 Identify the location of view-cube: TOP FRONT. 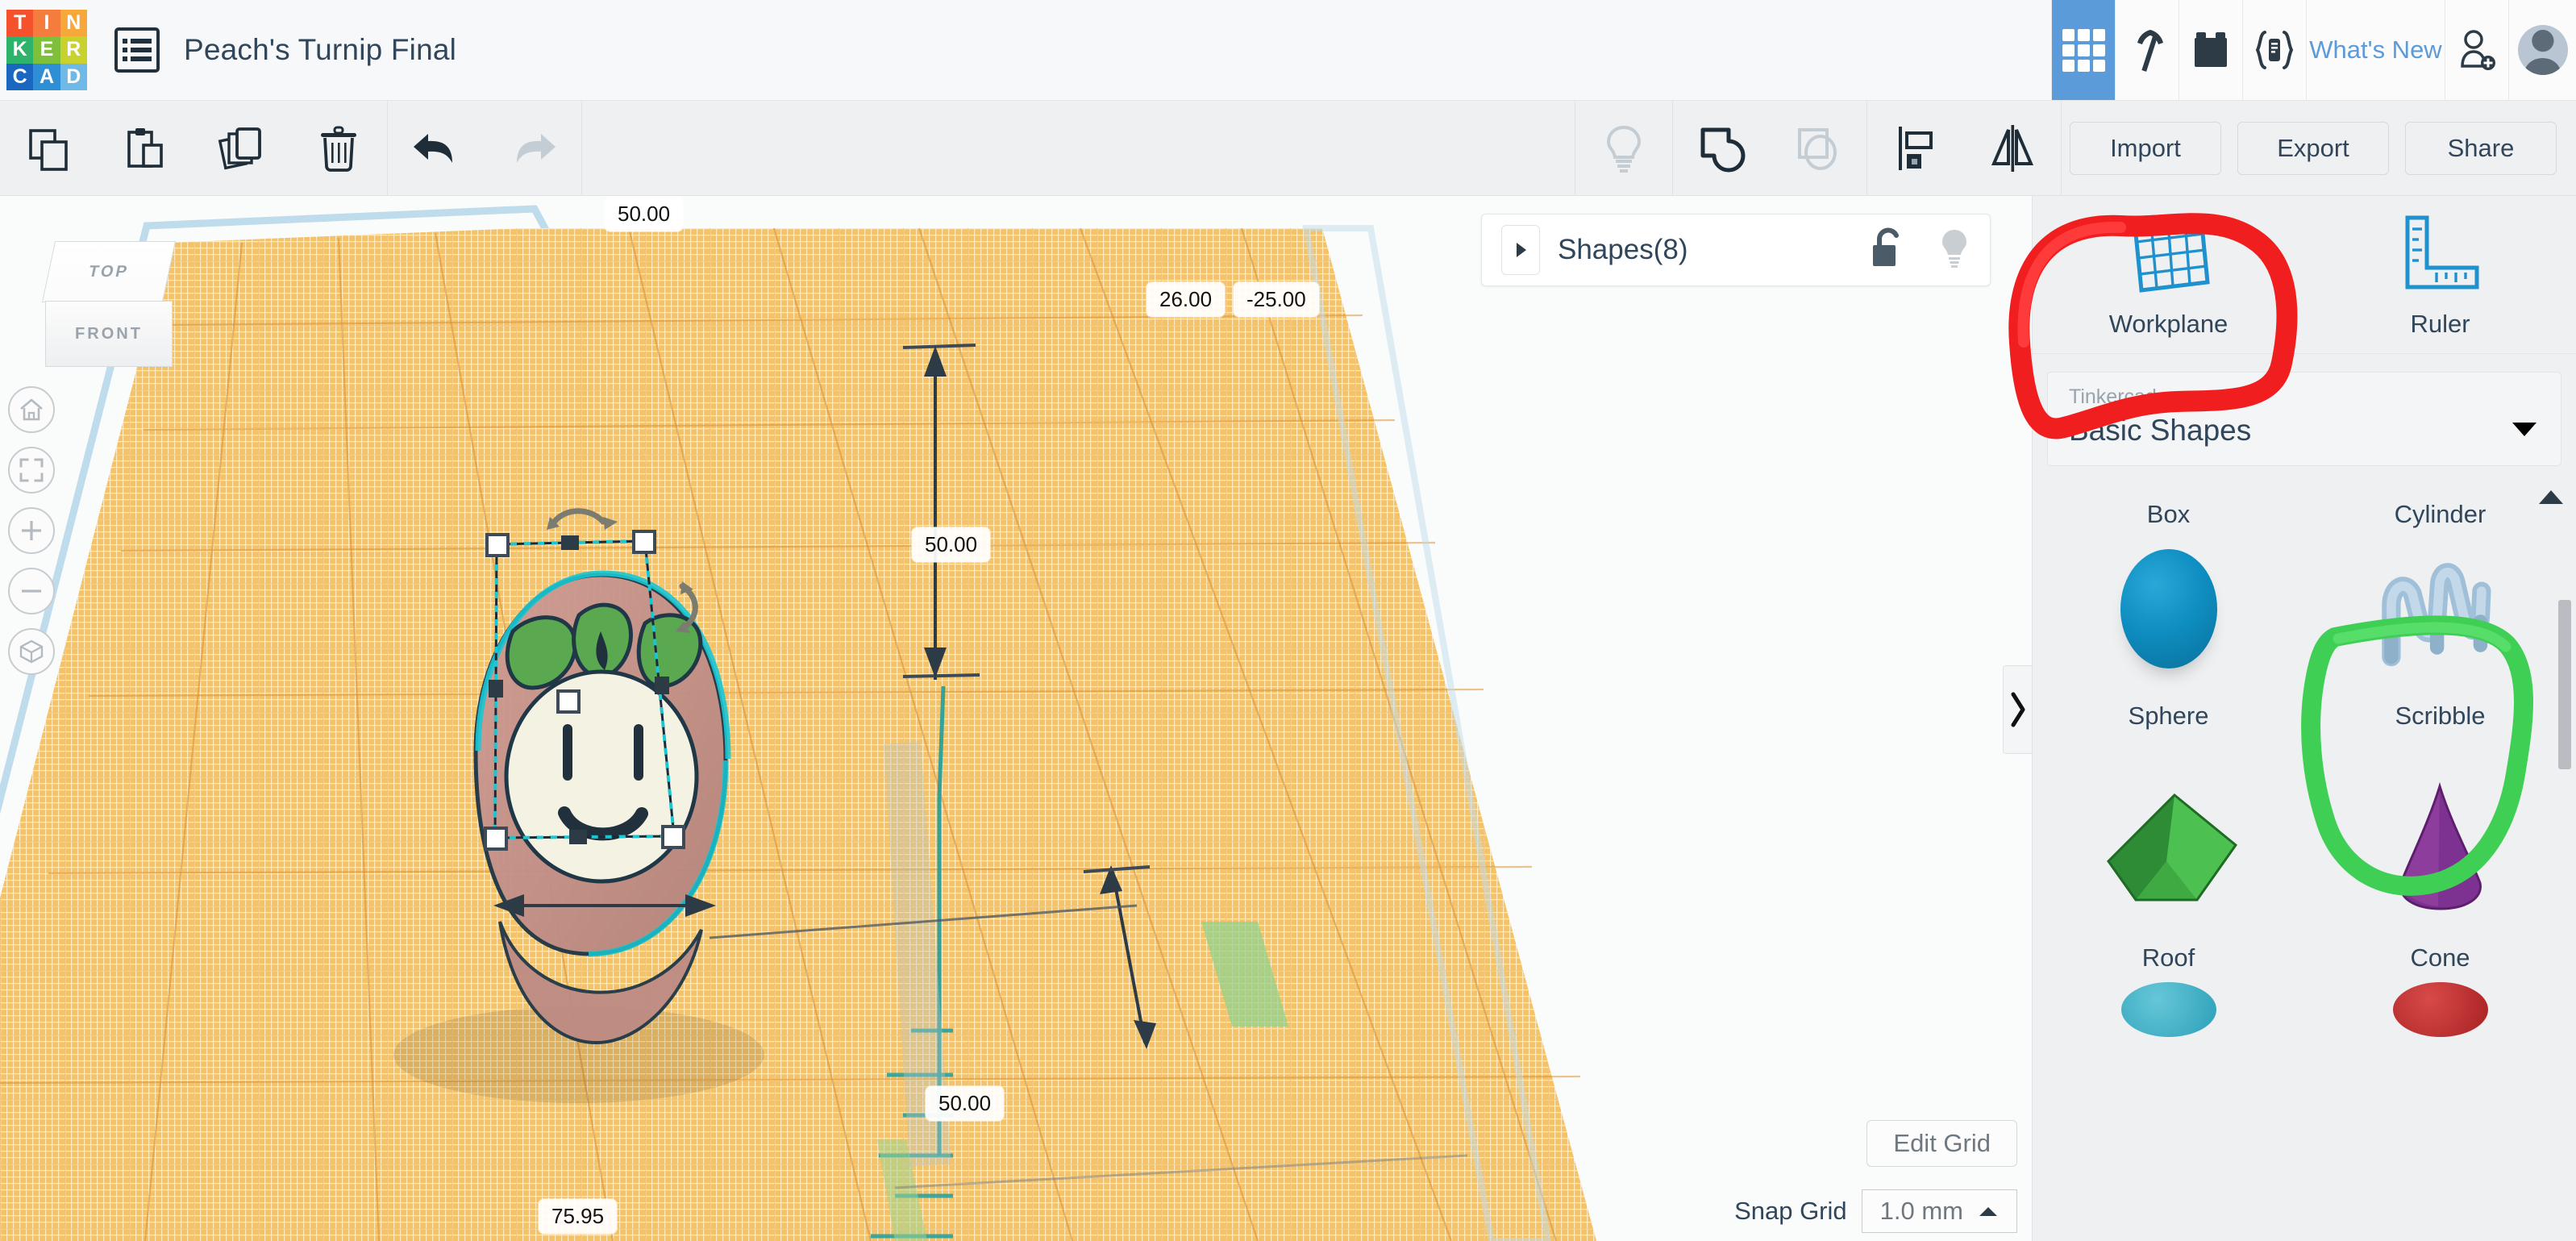
(120, 316).